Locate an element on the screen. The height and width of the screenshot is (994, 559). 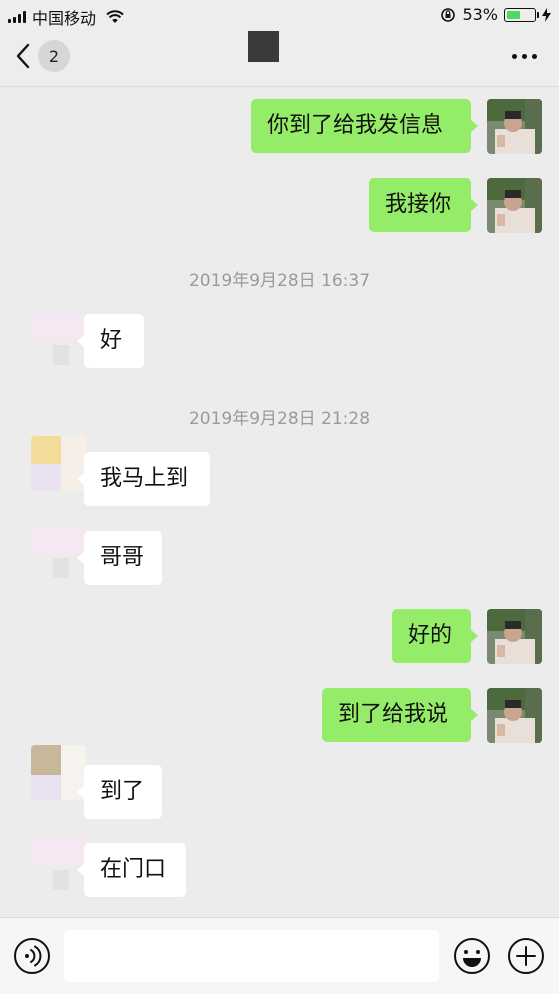
voice-button is located at coordinates (32, 956).